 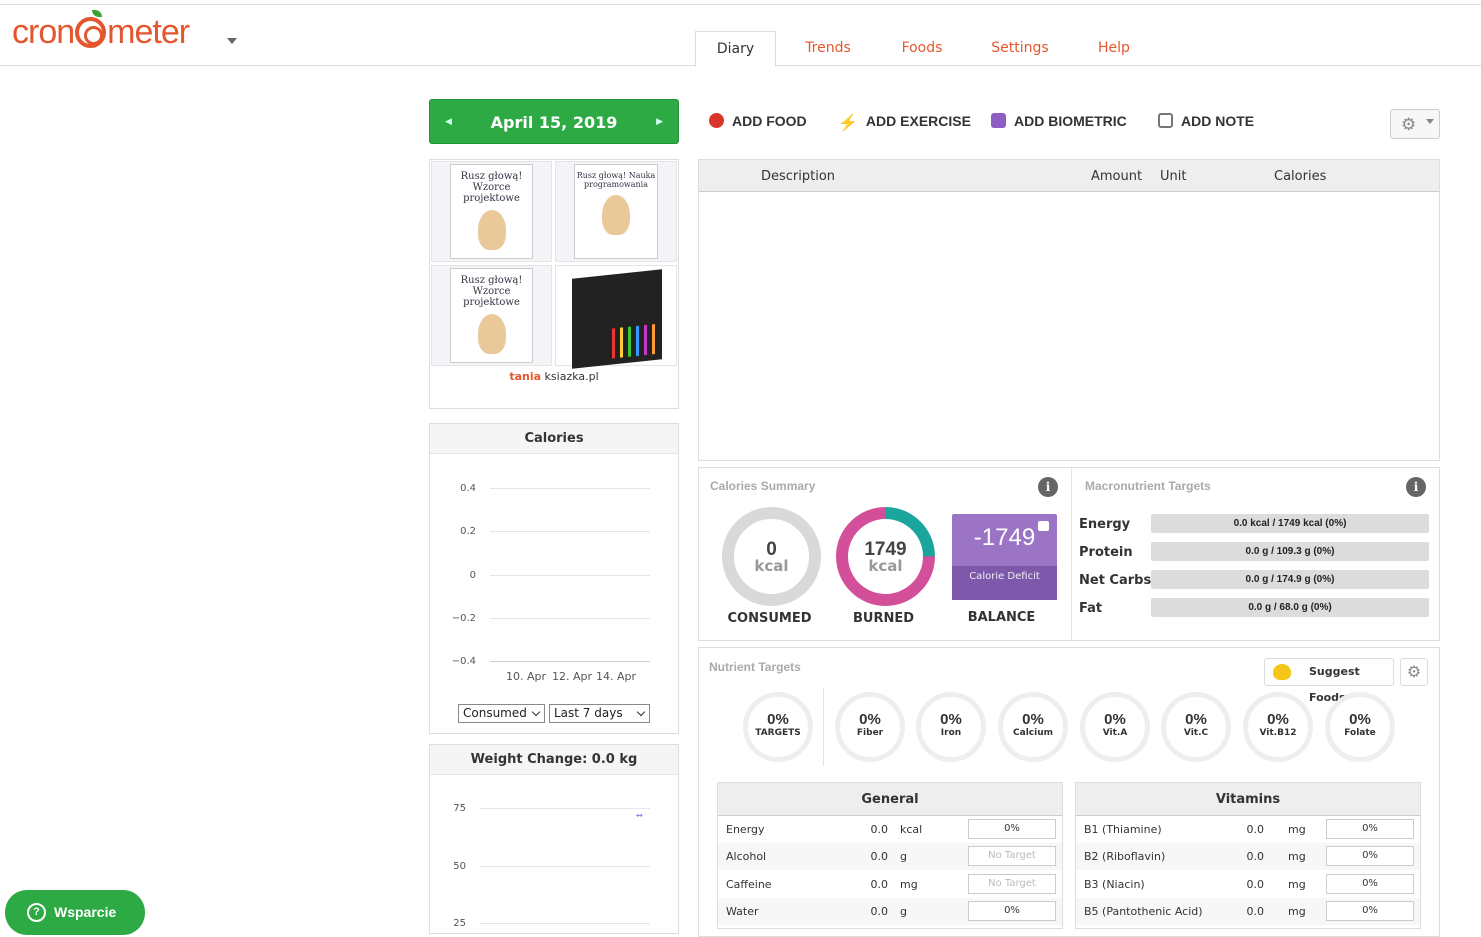 I want to click on target-circle-calcium: 0% Calcium, so click(x=1033, y=727).